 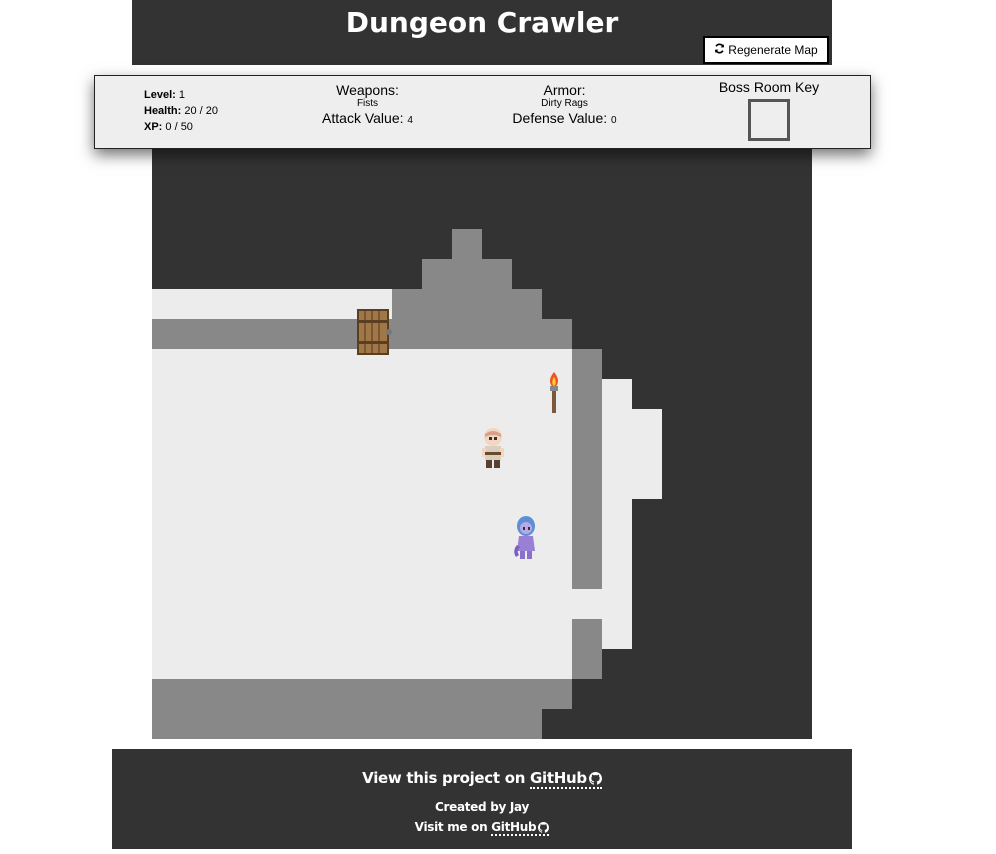 What do you see at coordinates (773, 50) in the screenshot?
I see `regenerate-map-label: Regenerate Map` at bounding box center [773, 50].